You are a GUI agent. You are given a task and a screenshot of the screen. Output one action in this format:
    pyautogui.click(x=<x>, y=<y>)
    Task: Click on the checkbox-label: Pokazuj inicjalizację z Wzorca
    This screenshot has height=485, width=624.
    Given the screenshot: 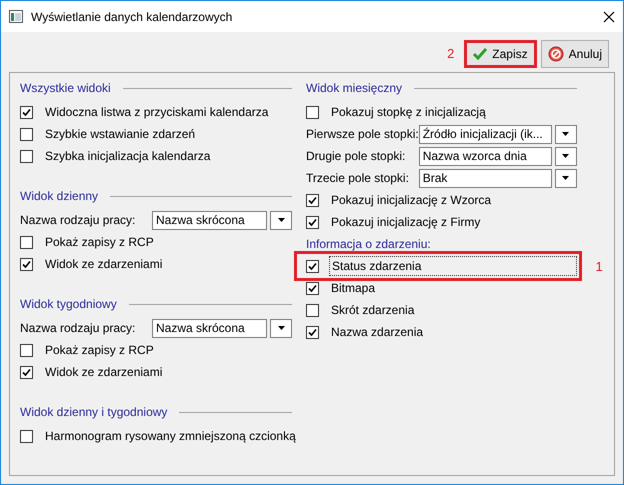 What is the action you would take?
    pyautogui.click(x=411, y=200)
    